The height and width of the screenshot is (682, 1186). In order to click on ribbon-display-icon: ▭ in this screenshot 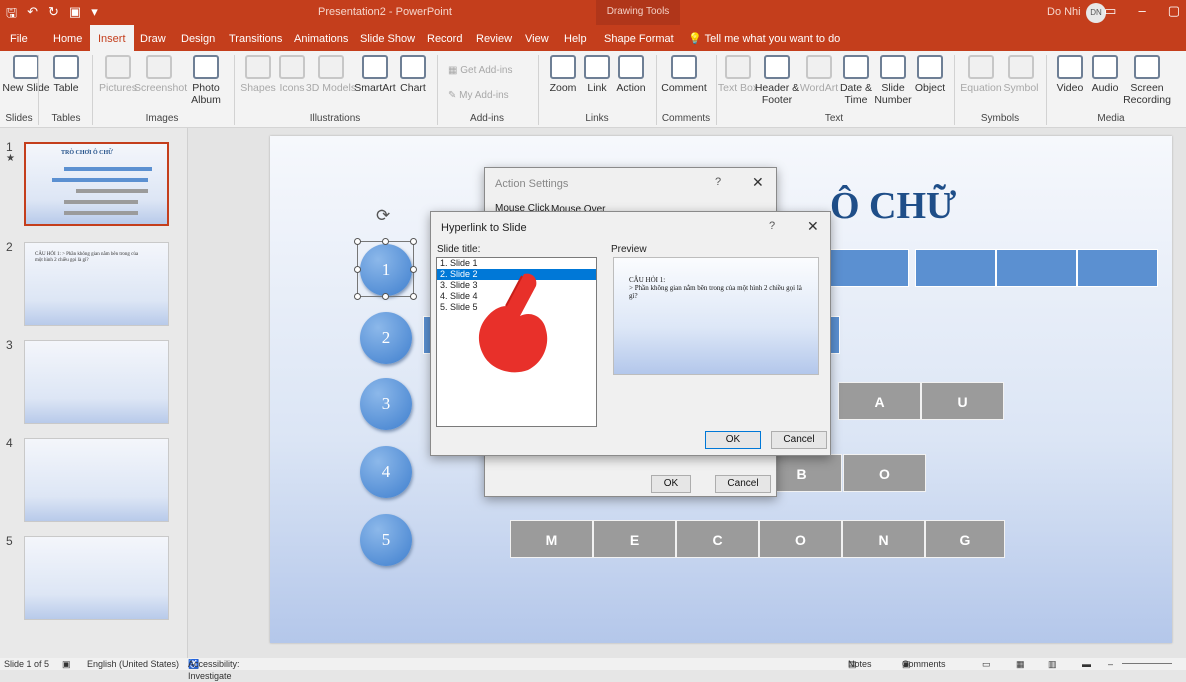, I will do `click(1110, 11)`.